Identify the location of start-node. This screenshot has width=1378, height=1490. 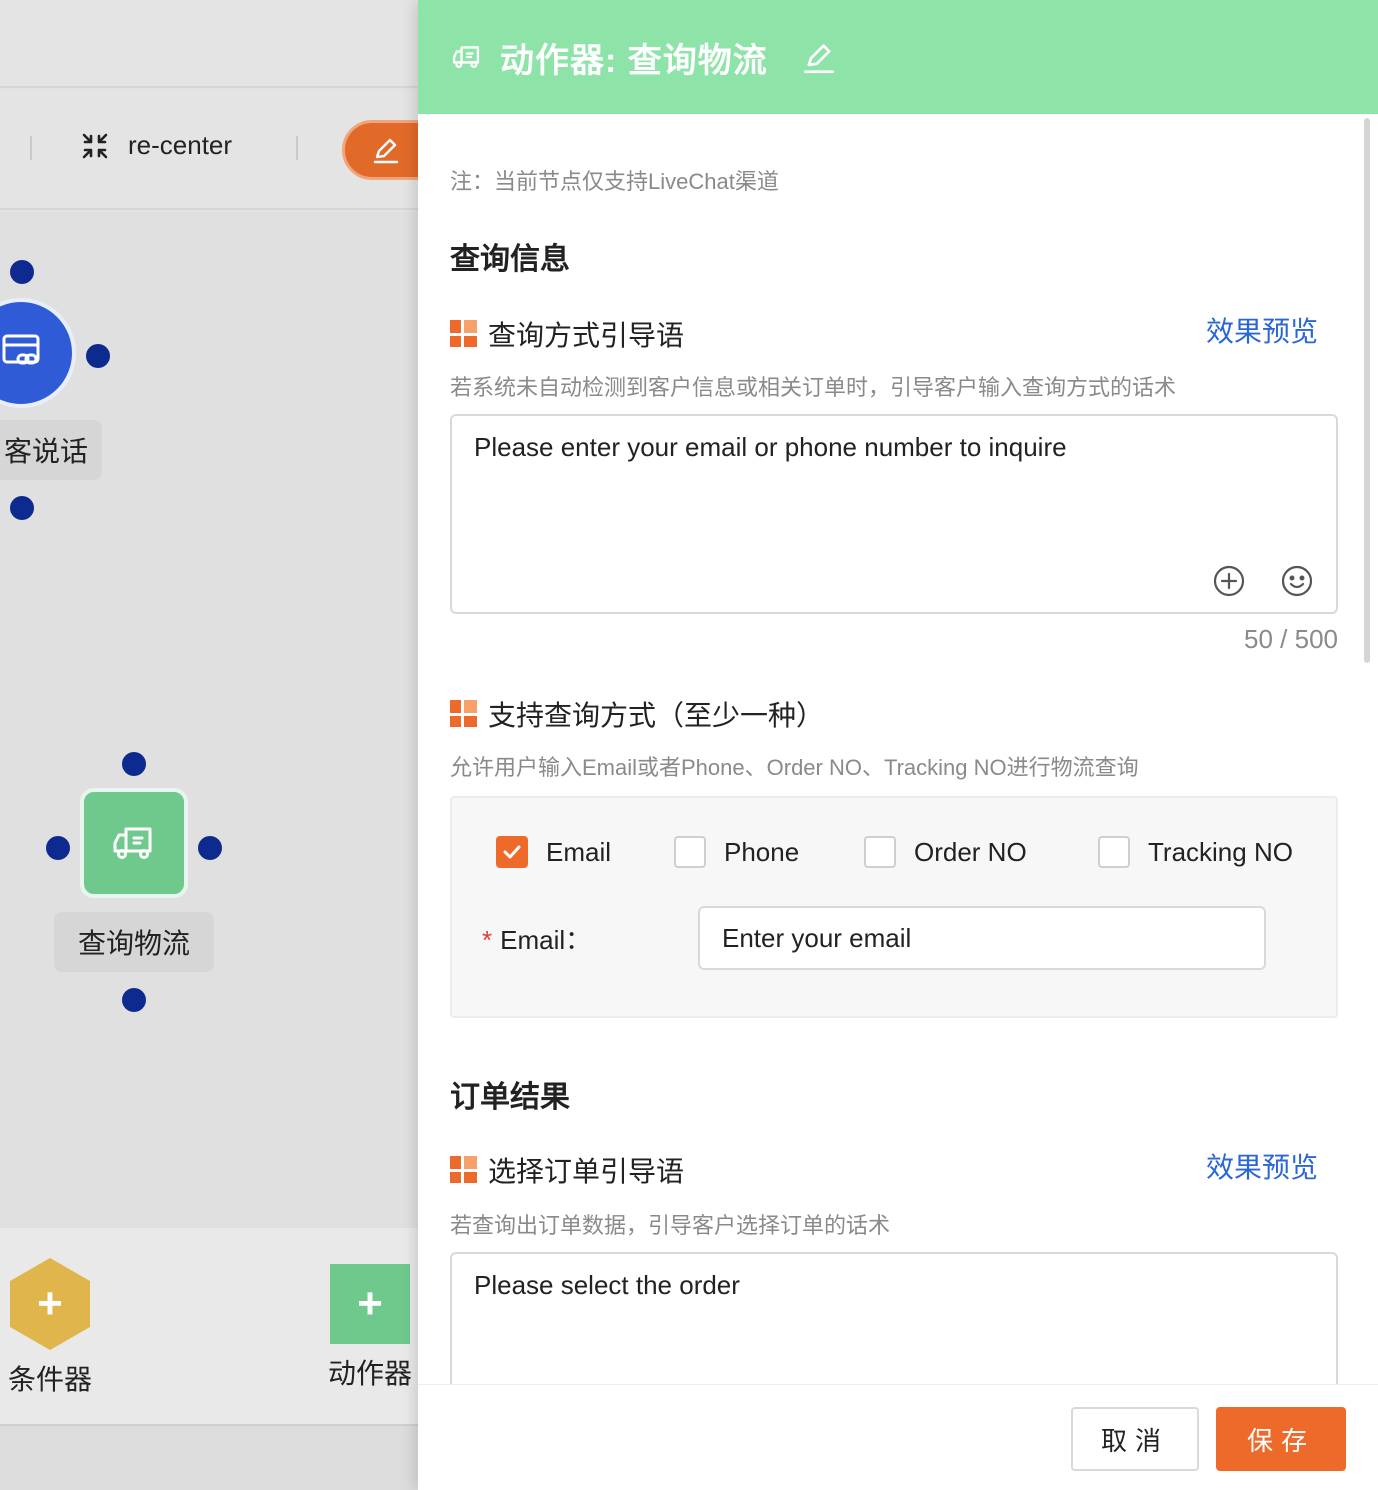
(38, 353).